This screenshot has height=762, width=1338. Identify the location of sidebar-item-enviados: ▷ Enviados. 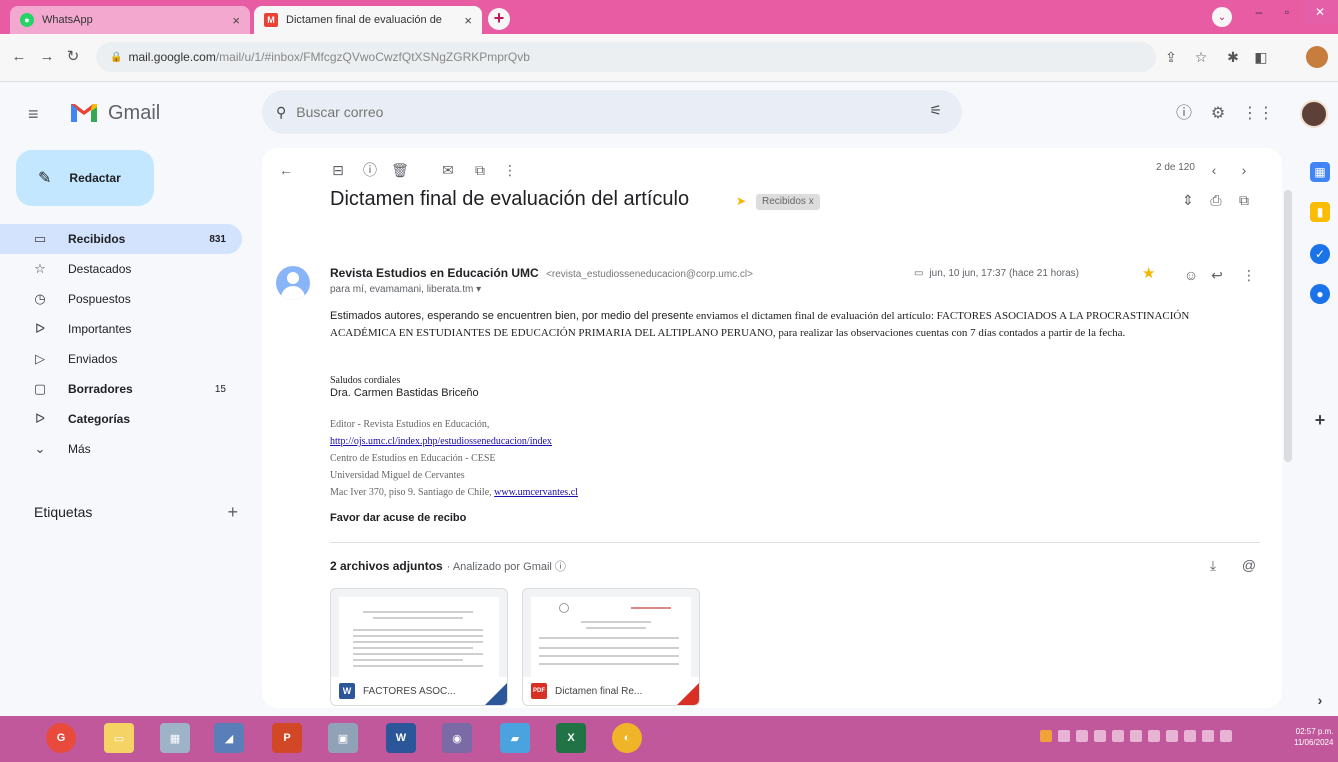
(121, 359).